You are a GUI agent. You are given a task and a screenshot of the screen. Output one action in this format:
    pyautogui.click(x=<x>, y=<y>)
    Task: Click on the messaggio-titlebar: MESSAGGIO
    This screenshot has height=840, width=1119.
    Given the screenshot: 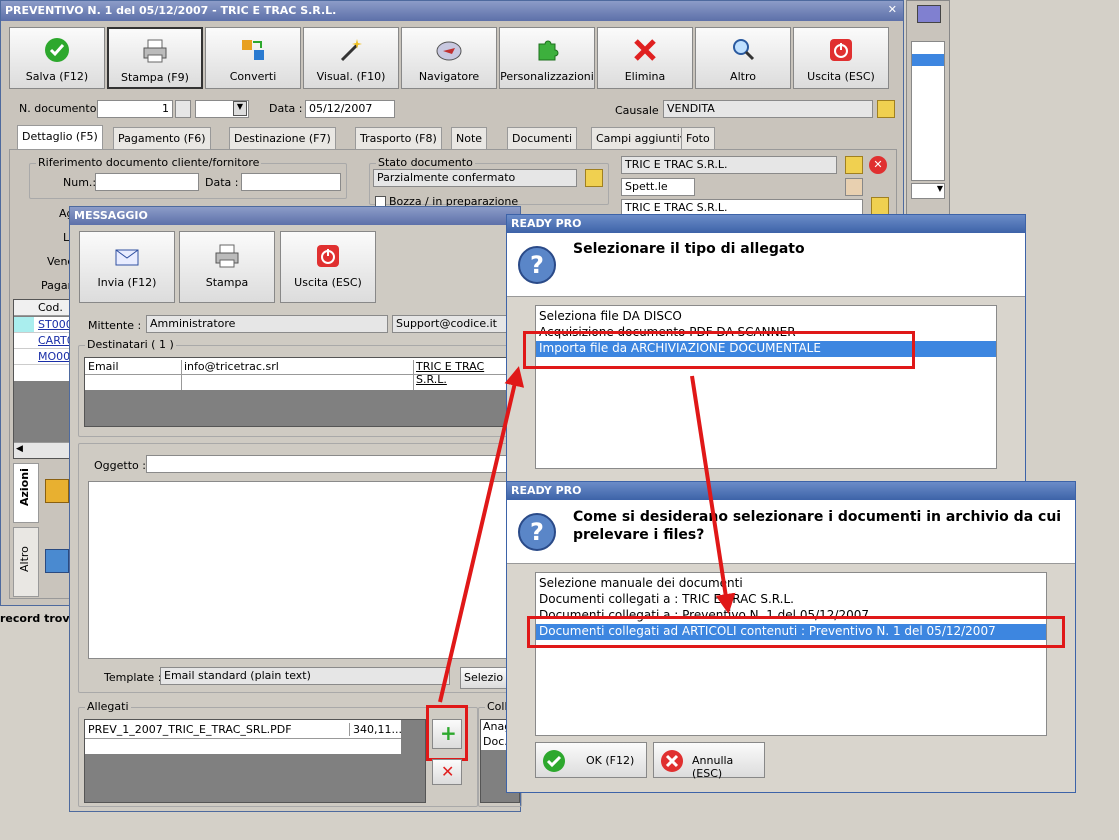 What is the action you would take?
    pyautogui.click(x=295, y=216)
    